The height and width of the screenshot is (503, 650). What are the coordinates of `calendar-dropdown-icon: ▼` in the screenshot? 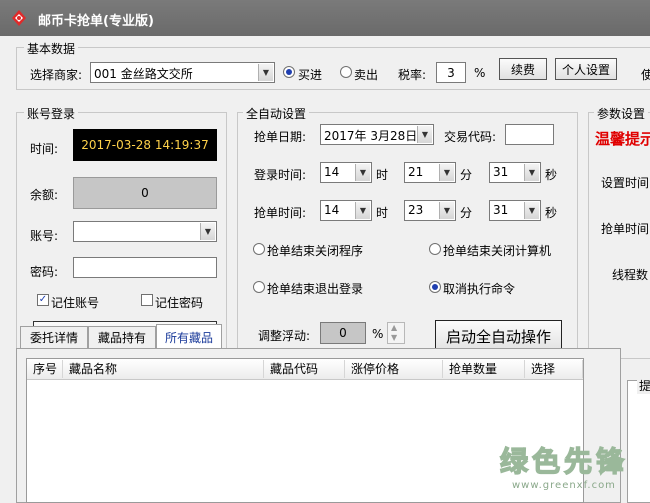 It's located at (424, 134).